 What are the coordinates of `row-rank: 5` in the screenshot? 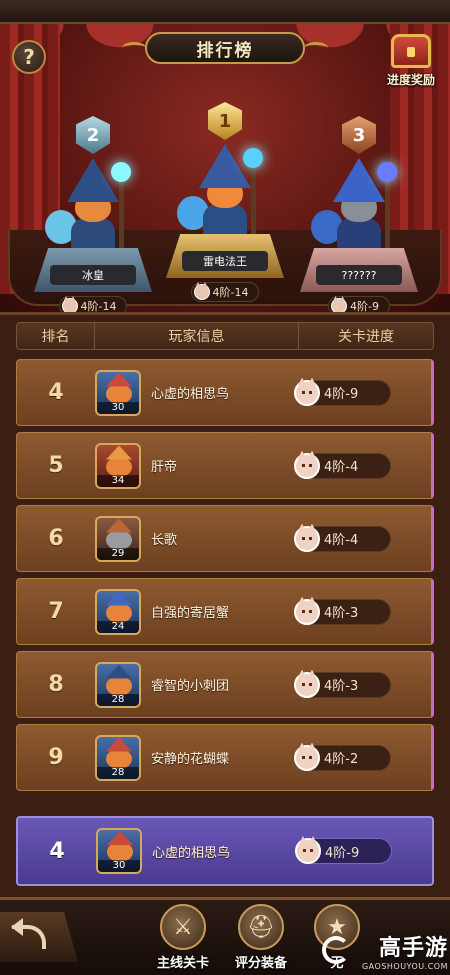 It's located at (56, 465).